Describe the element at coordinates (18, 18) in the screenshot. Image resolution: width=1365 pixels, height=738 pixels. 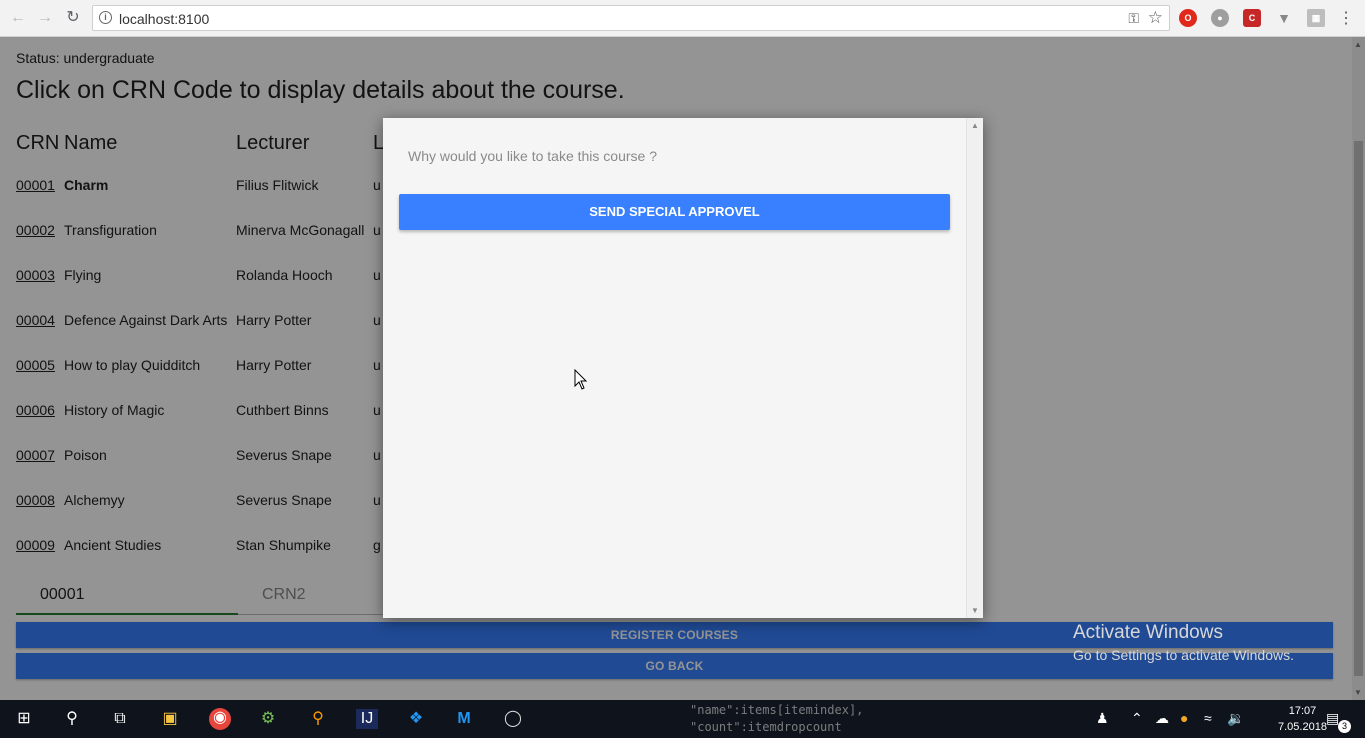
I see `arrow-left-icon: ←` at that location.